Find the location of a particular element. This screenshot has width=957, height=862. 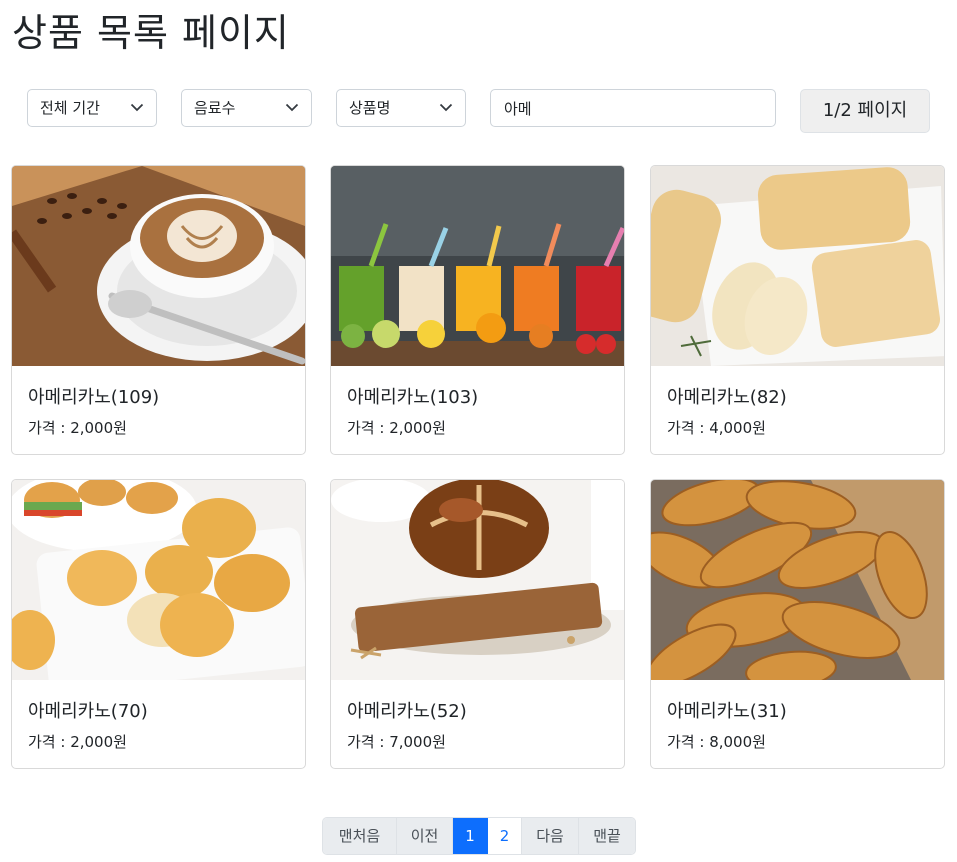

product-card: 아메리카노(103) 가격 : 2,000원 is located at coordinates (477, 310).